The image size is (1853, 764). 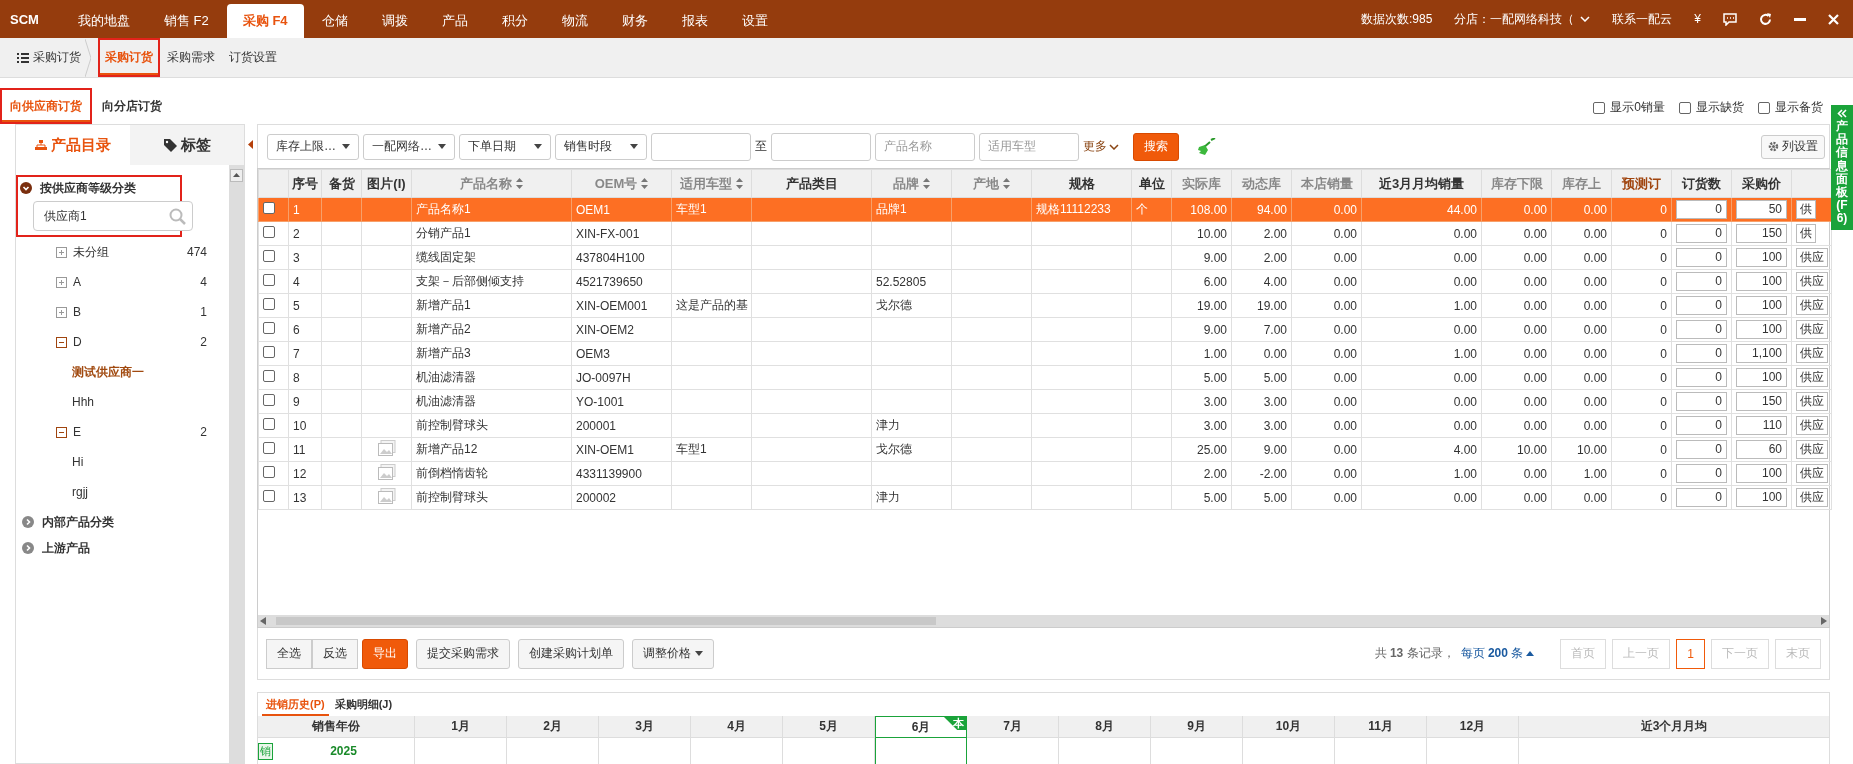 What do you see at coordinates (1642, 19) in the screenshot?
I see `contact-link: 联系一配云` at bounding box center [1642, 19].